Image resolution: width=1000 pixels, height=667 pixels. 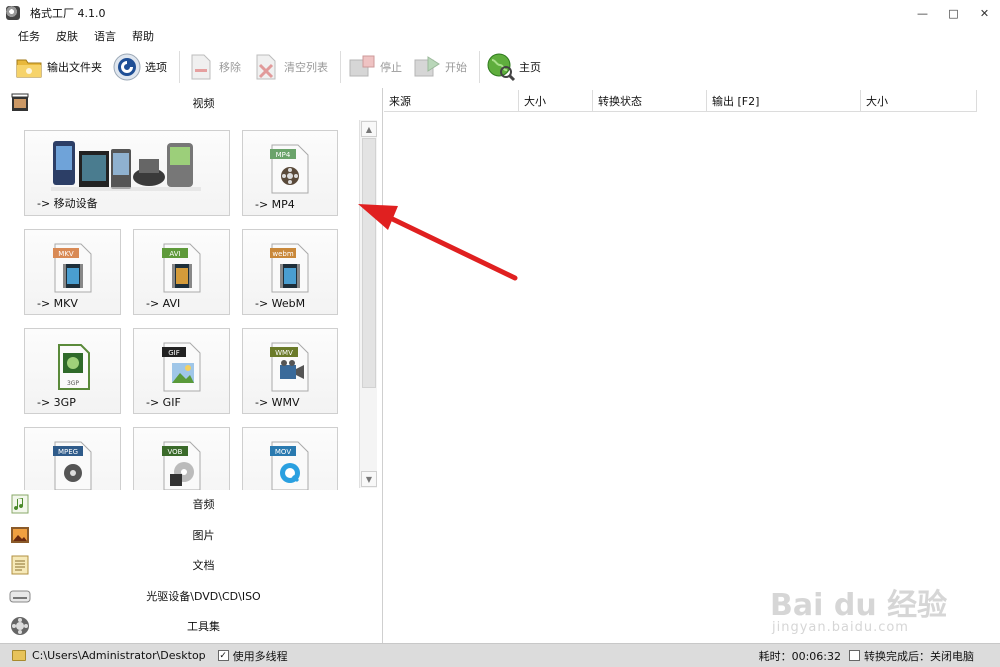 What do you see at coordinates (29, 67) in the screenshot?
I see `folder-icon` at bounding box center [29, 67].